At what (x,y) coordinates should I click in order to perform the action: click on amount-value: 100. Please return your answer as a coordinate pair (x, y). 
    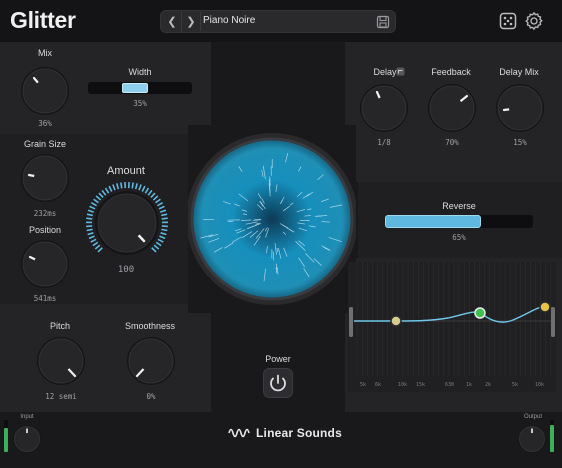
    Looking at the image, I should click on (126, 270).